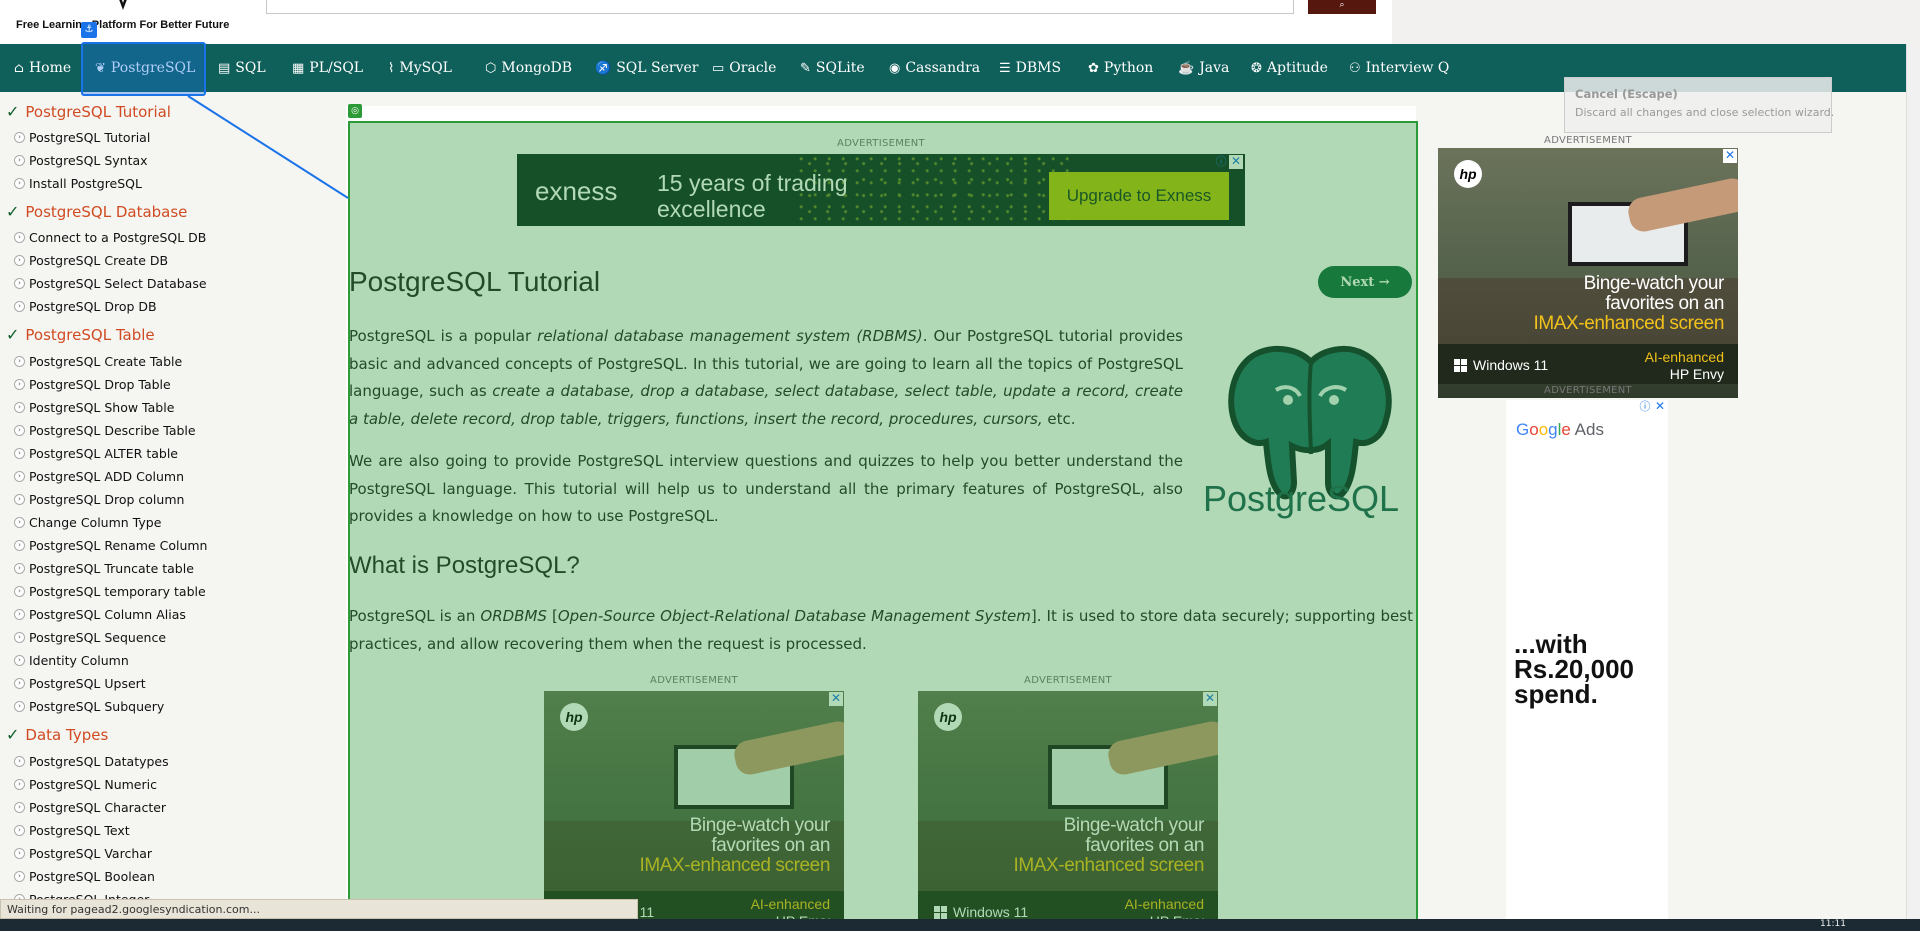 The image size is (1920, 931). I want to click on sidebar-item-label: Identity Column, so click(79, 660).